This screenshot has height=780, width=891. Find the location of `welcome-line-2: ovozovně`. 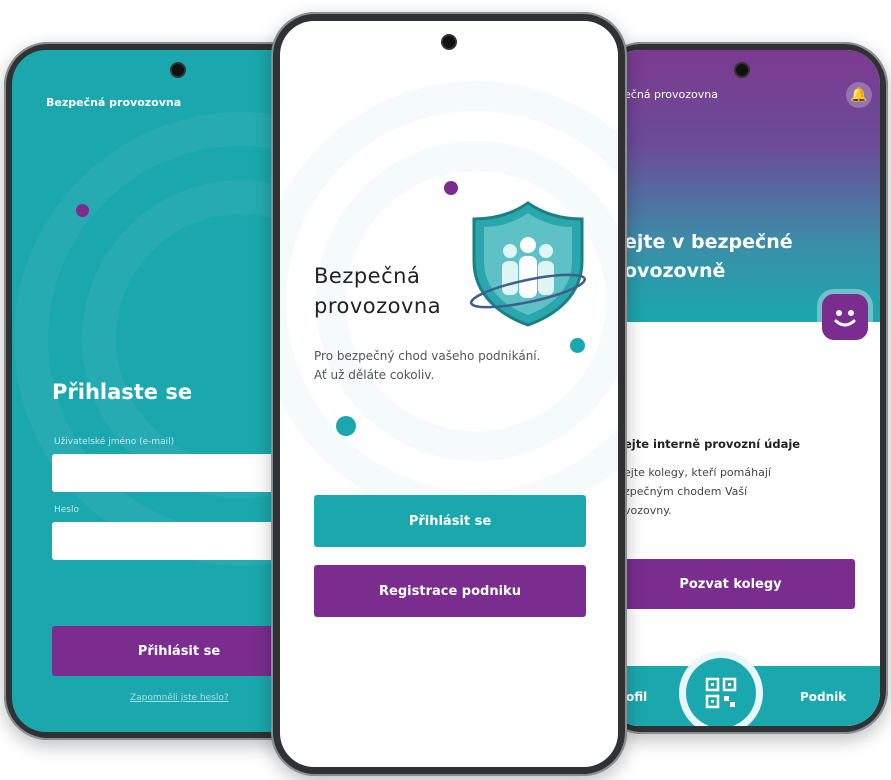

welcome-line-2: ovozovně is located at coordinates (675, 271).